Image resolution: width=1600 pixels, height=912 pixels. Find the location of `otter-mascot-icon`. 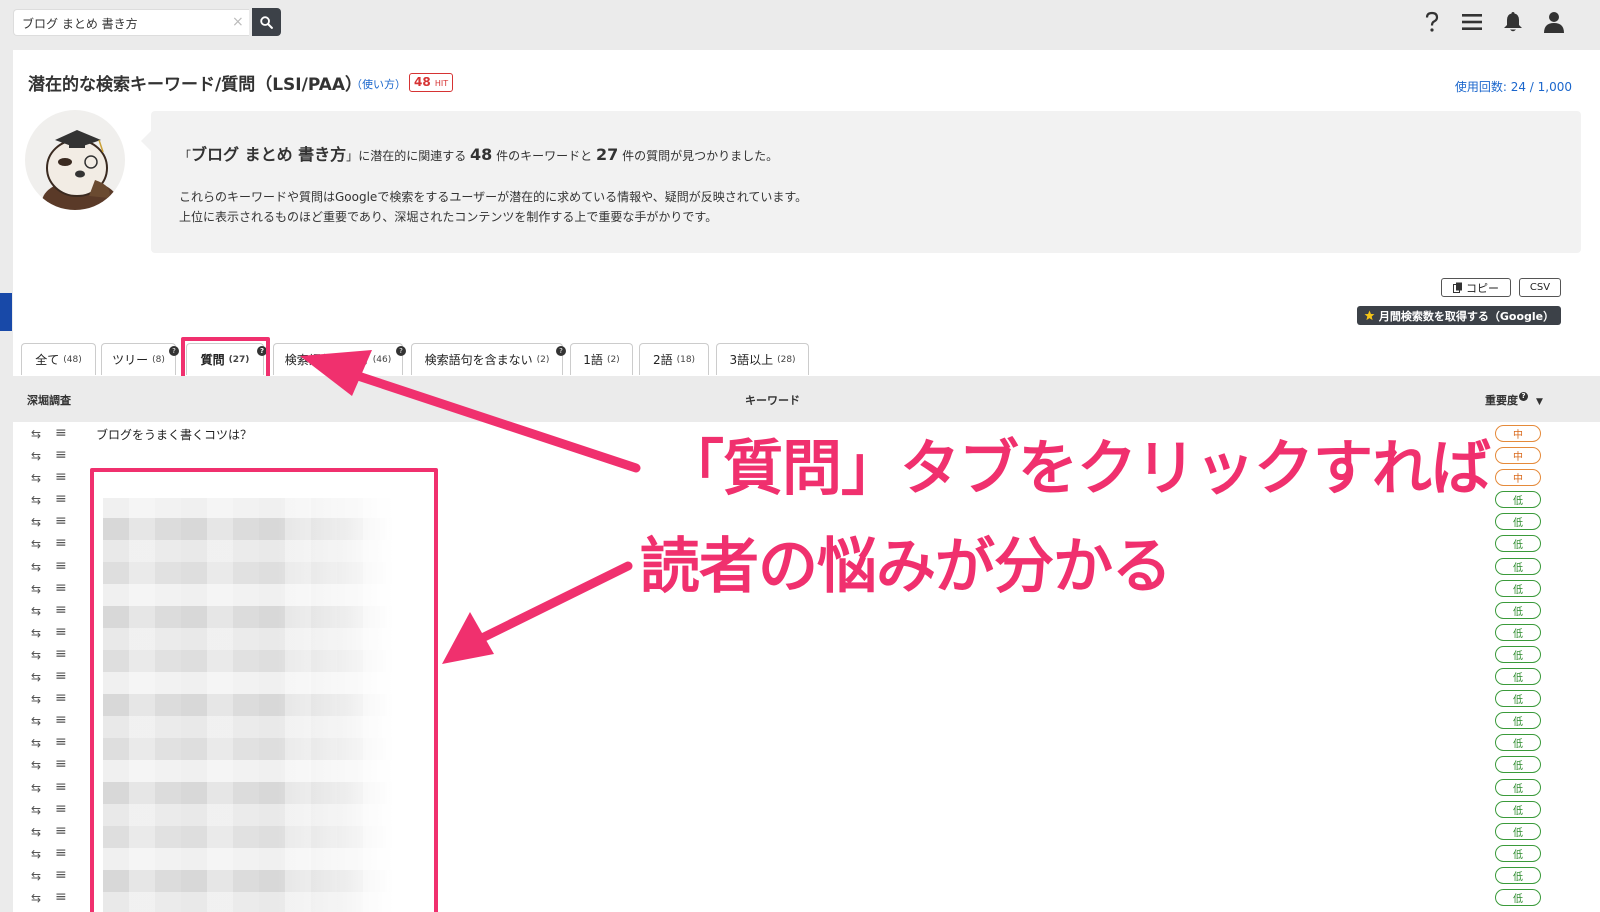

otter-mascot-icon is located at coordinates (80, 170).